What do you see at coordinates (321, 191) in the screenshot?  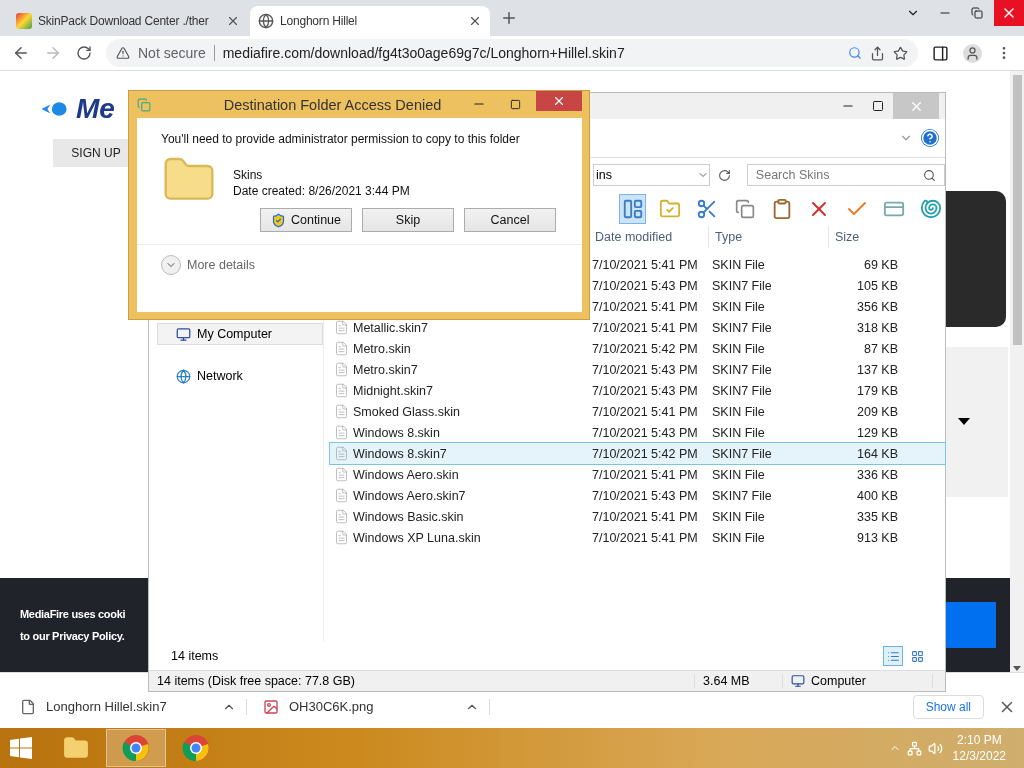 I see `date-created: Date created: 8/26/2021 3:44 PM` at bounding box center [321, 191].